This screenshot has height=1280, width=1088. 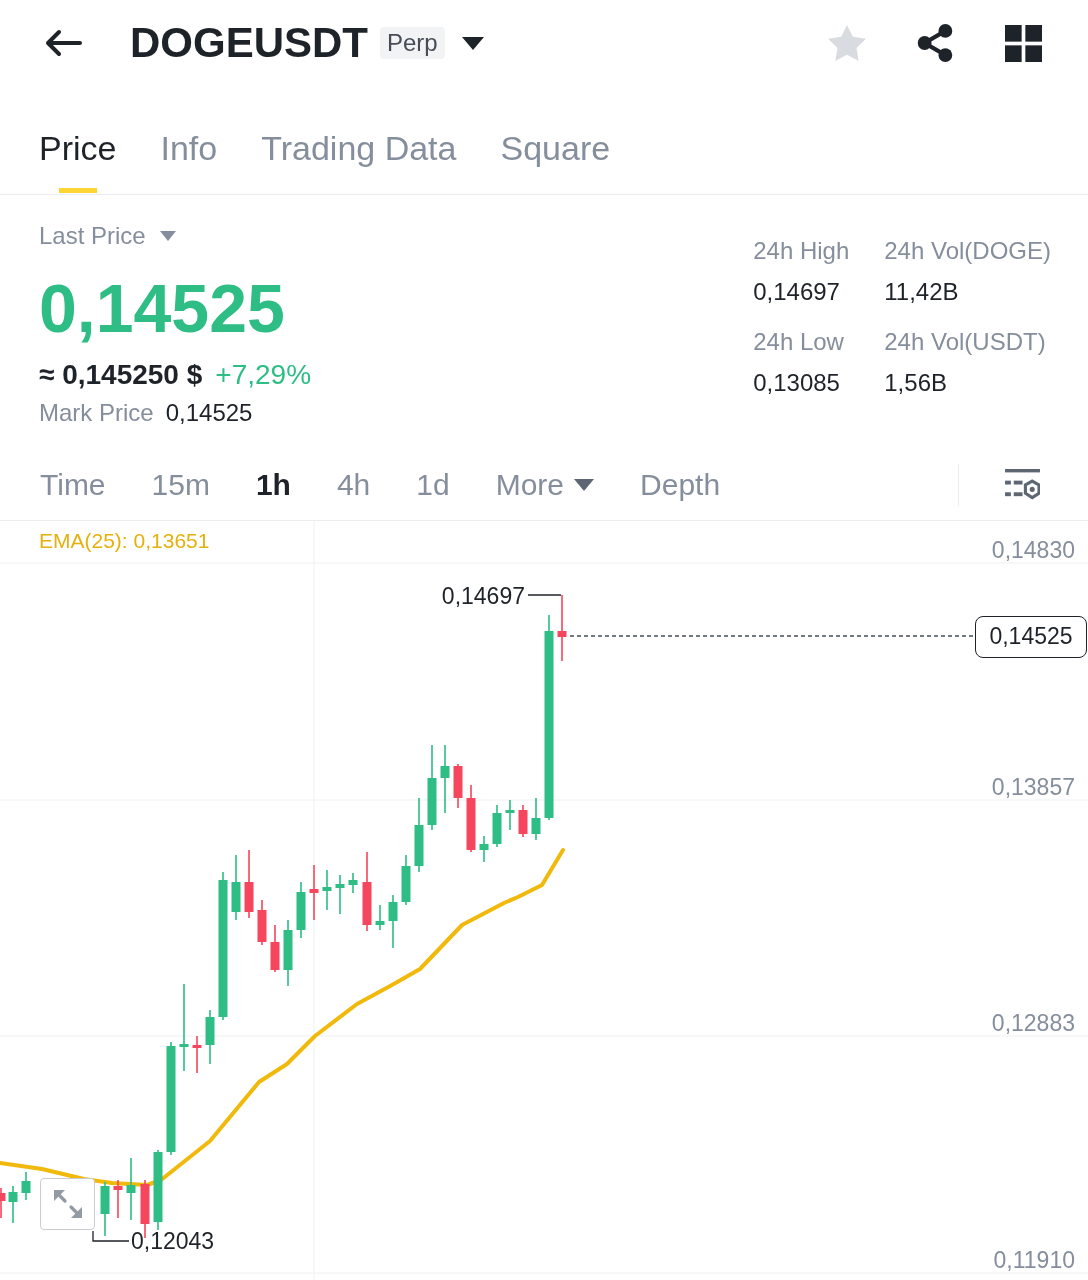 What do you see at coordinates (483, 596) in the screenshot?
I see `high-price-label: 0,14697` at bounding box center [483, 596].